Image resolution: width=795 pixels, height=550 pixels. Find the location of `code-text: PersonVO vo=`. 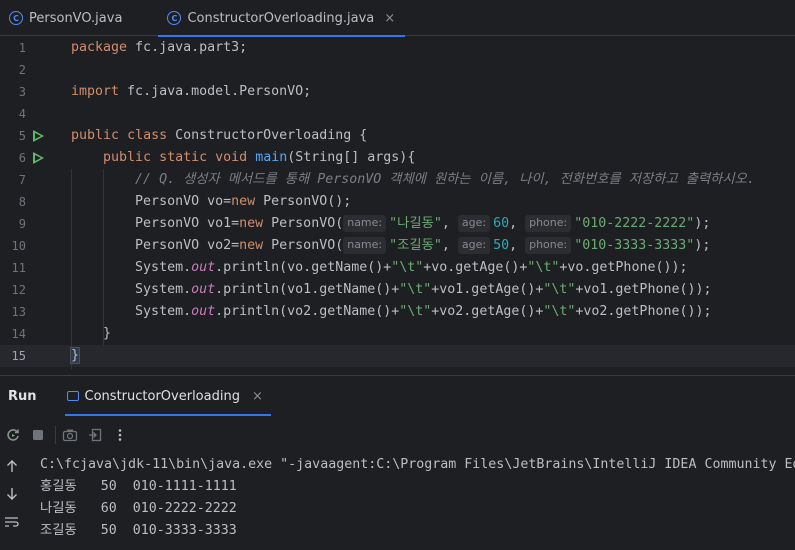

code-text: PersonVO vo= is located at coordinates (183, 201).